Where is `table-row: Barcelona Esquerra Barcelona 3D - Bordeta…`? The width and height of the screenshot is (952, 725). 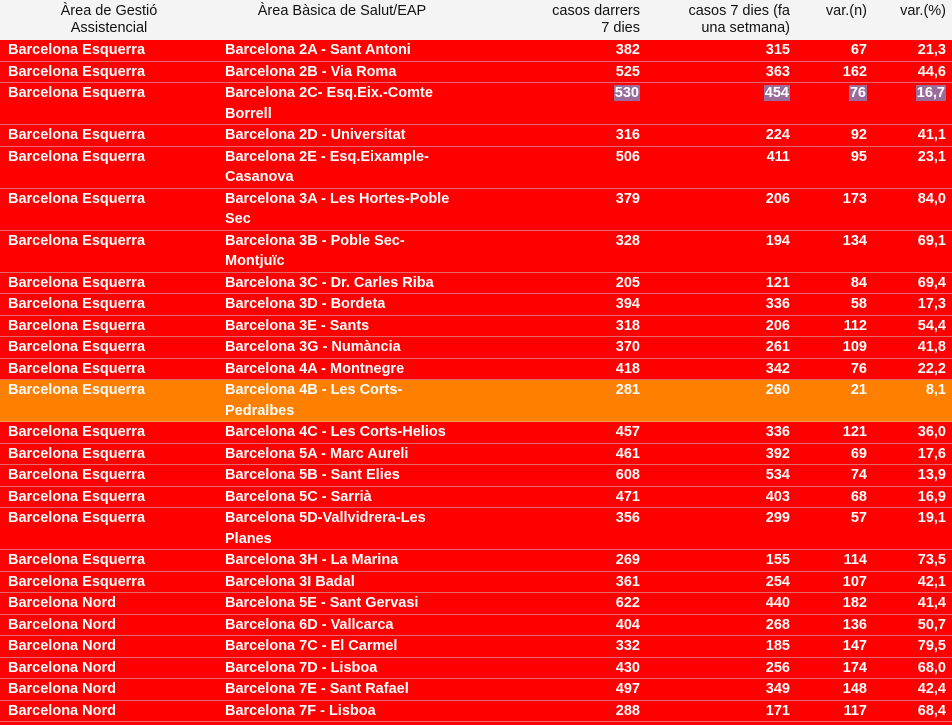 table-row: Barcelona Esquerra Barcelona 3D - Bordeta… is located at coordinates (476, 305).